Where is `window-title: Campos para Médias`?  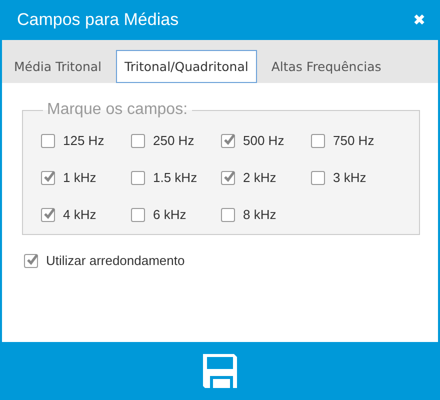 window-title: Campos para Médias is located at coordinates (98, 20).